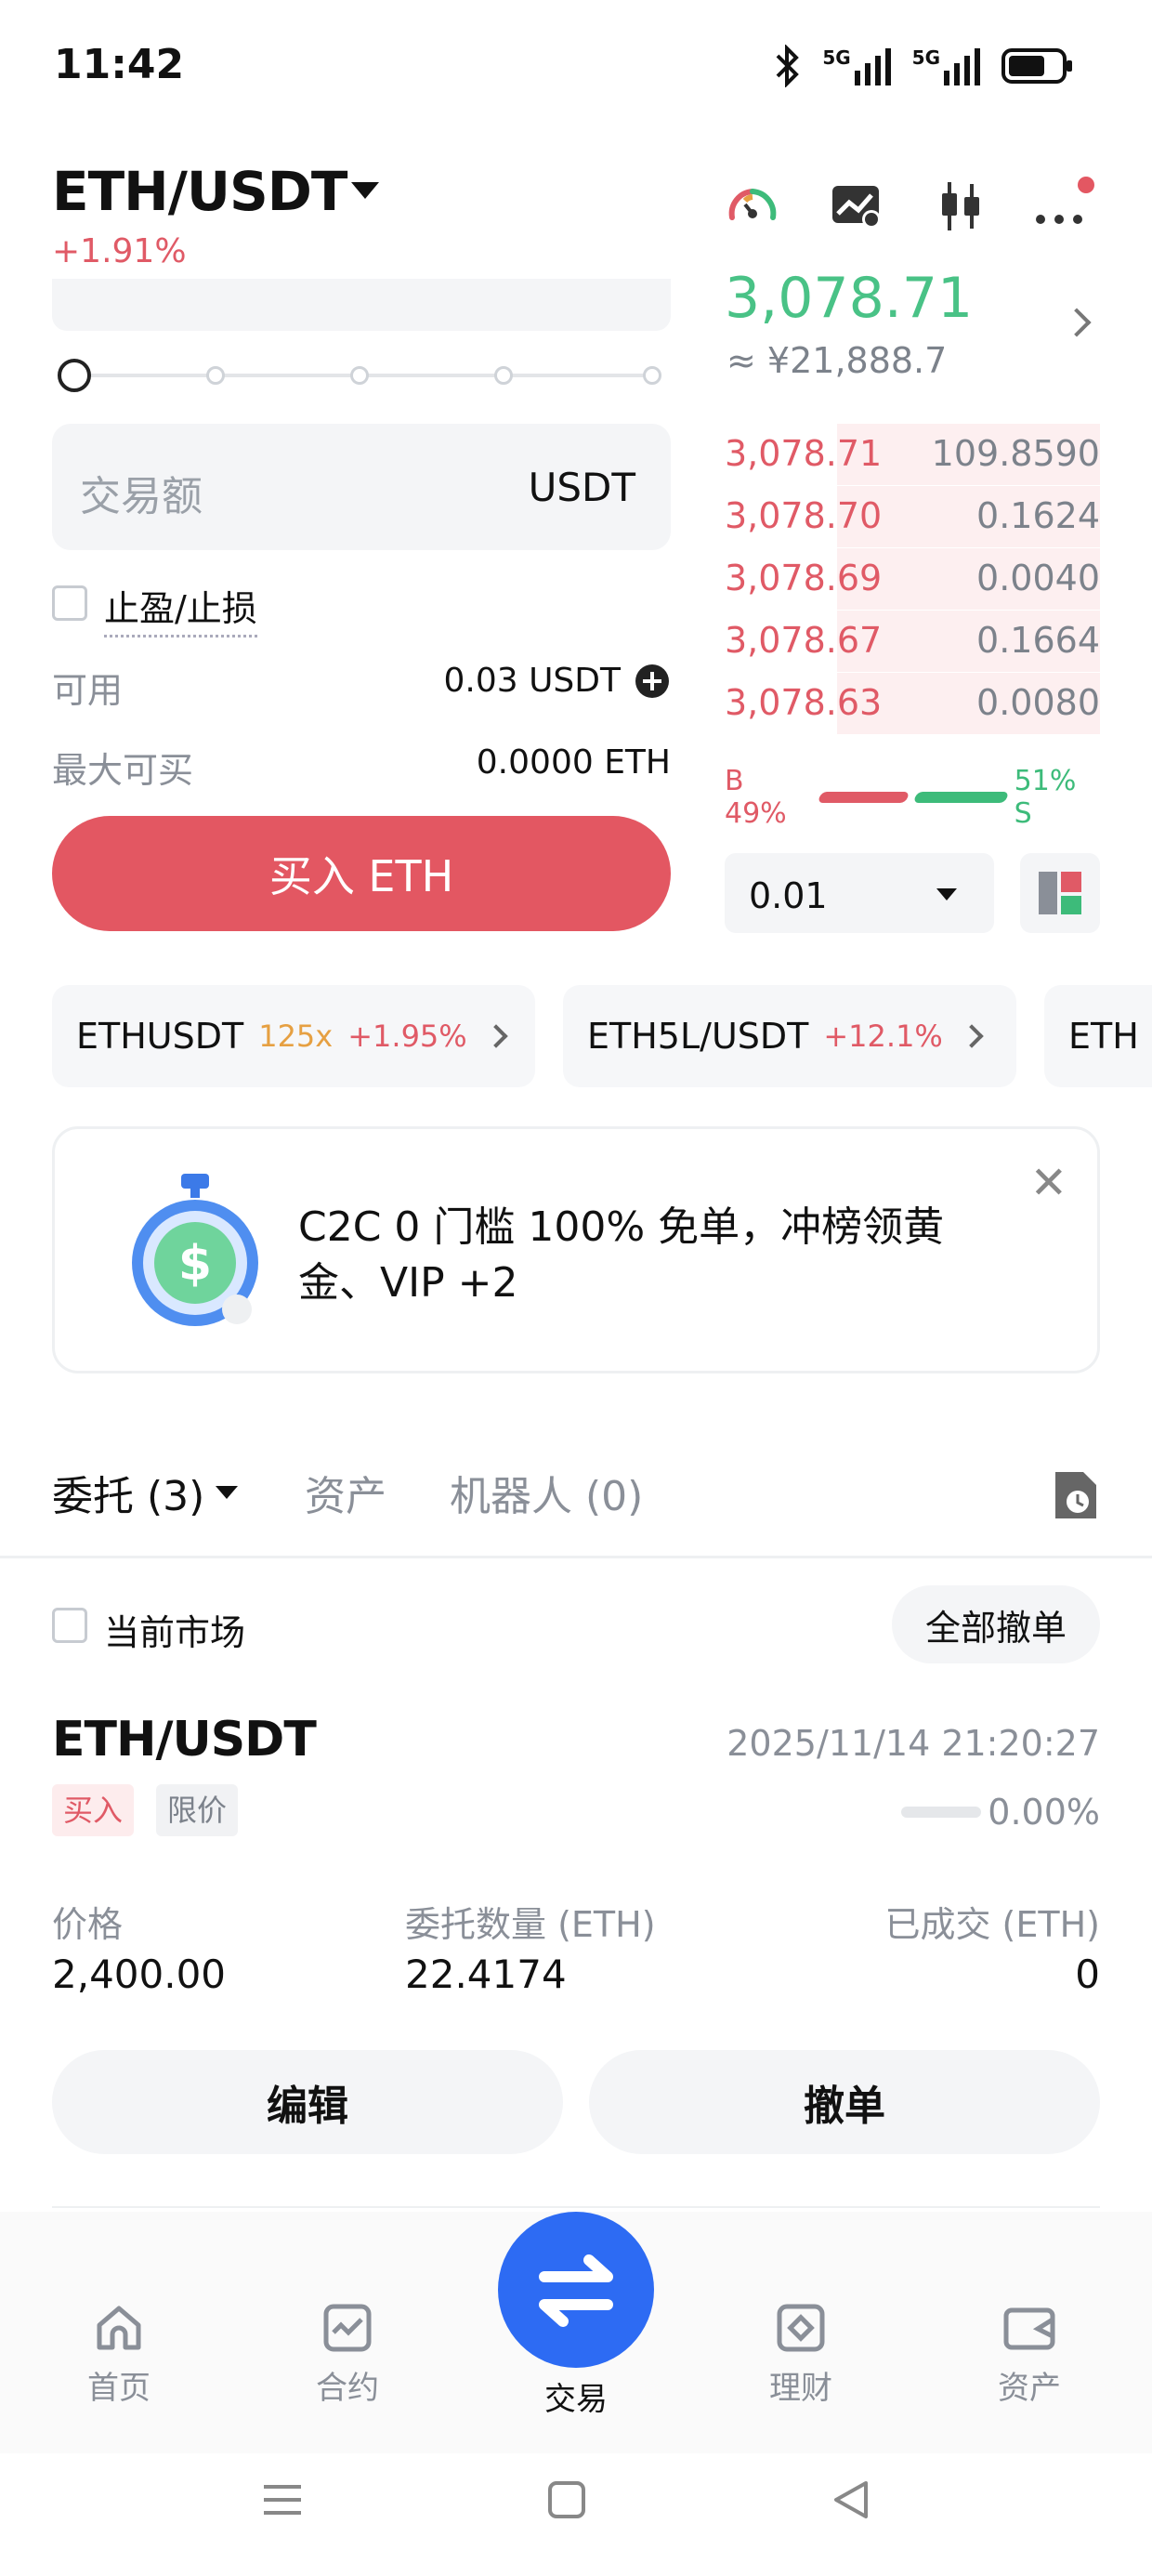 The height and width of the screenshot is (2576, 1152). Describe the element at coordinates (788, 895) in the screenshot. I see `precision-value: 0.01` at that location.